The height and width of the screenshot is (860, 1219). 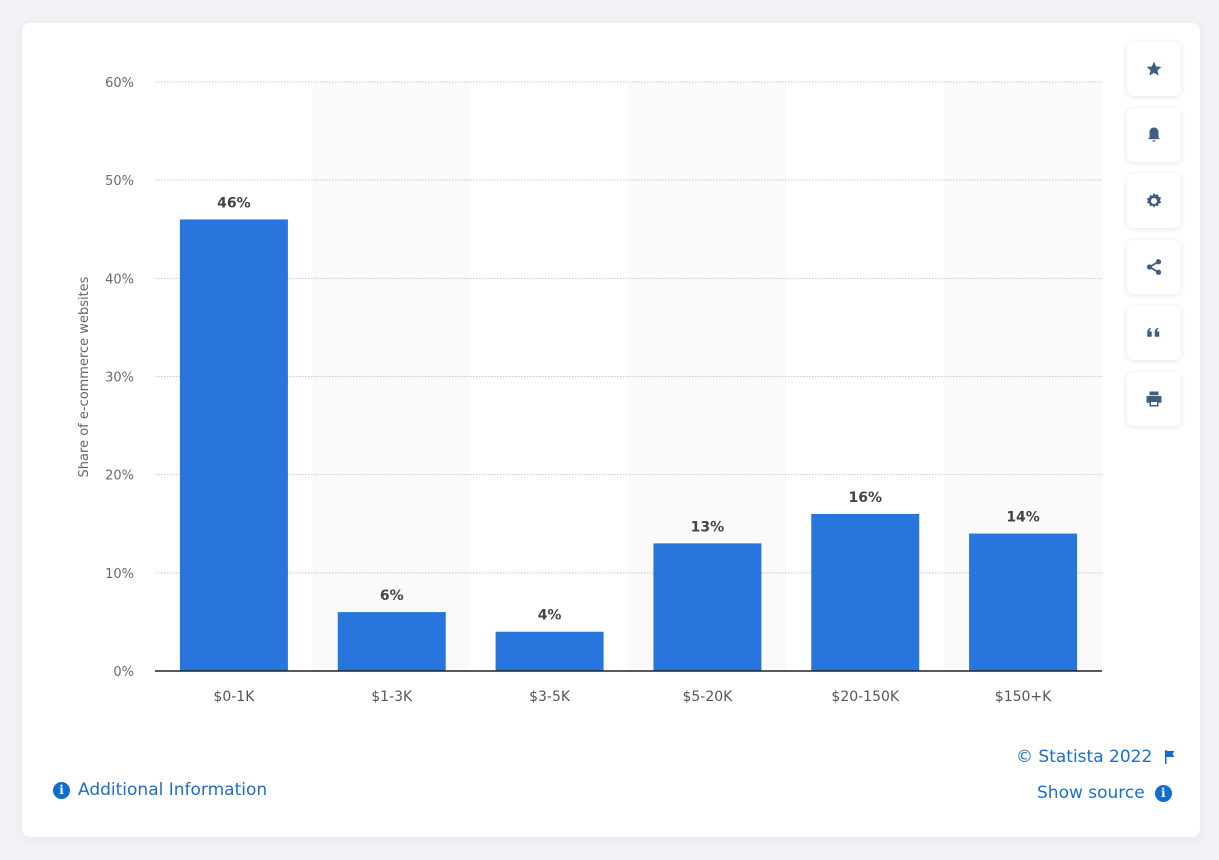 I want to click on statista-copyright: © Statista 2022, so click(x=1096, y=757).